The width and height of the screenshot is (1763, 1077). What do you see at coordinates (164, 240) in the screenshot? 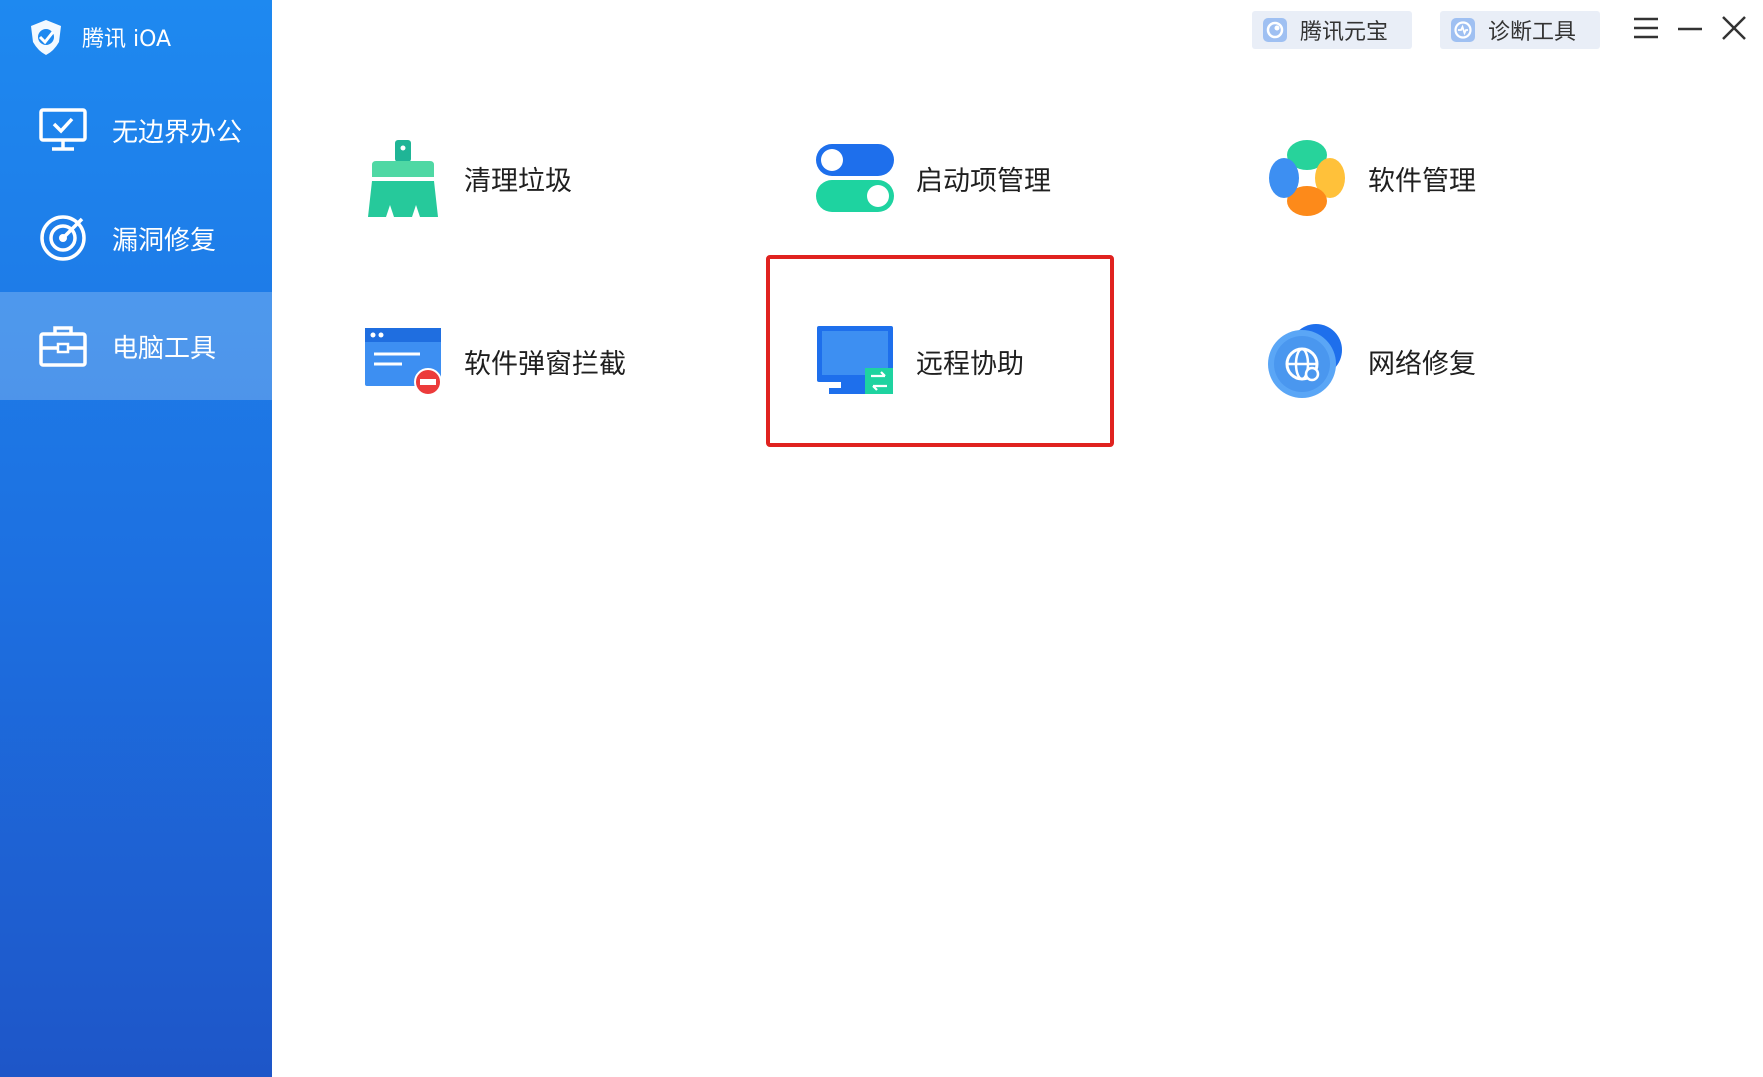
I see `sidebar-item-label: 漏洞修复` at bounding box center [164, 240].